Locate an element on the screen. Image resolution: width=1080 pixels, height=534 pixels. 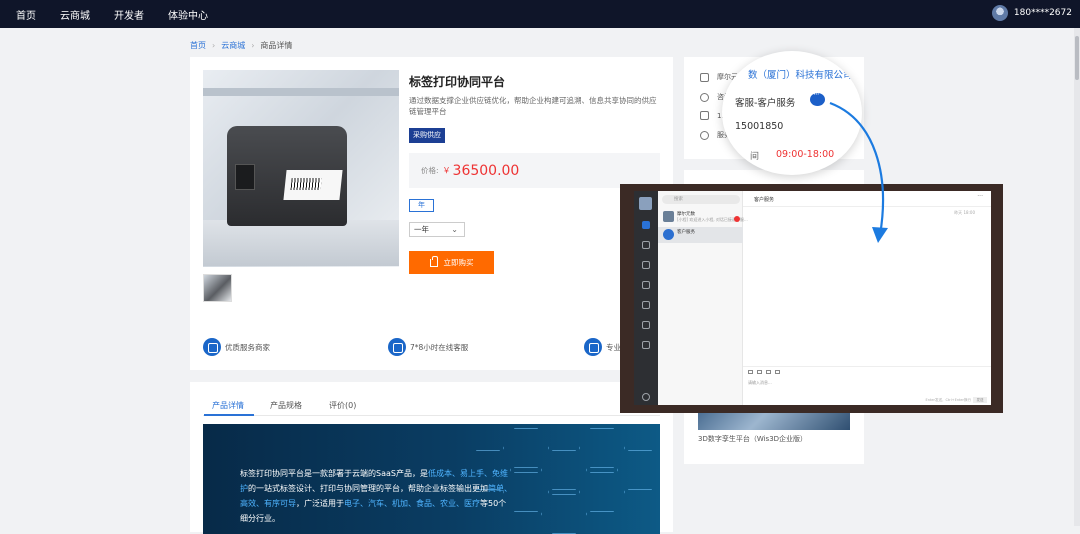
avatar is located at coordinates (999, 13).